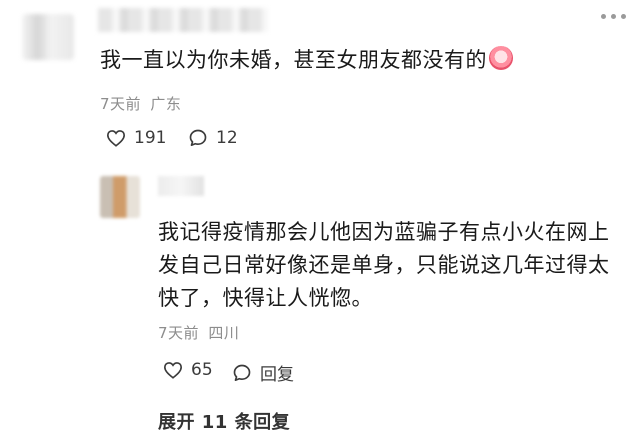 This screenshot has width=640, height=443. What do you see at coordinates (277, 375) in the screenshot?
I see `reply-label: 回复` at bounding box center [277, 375].